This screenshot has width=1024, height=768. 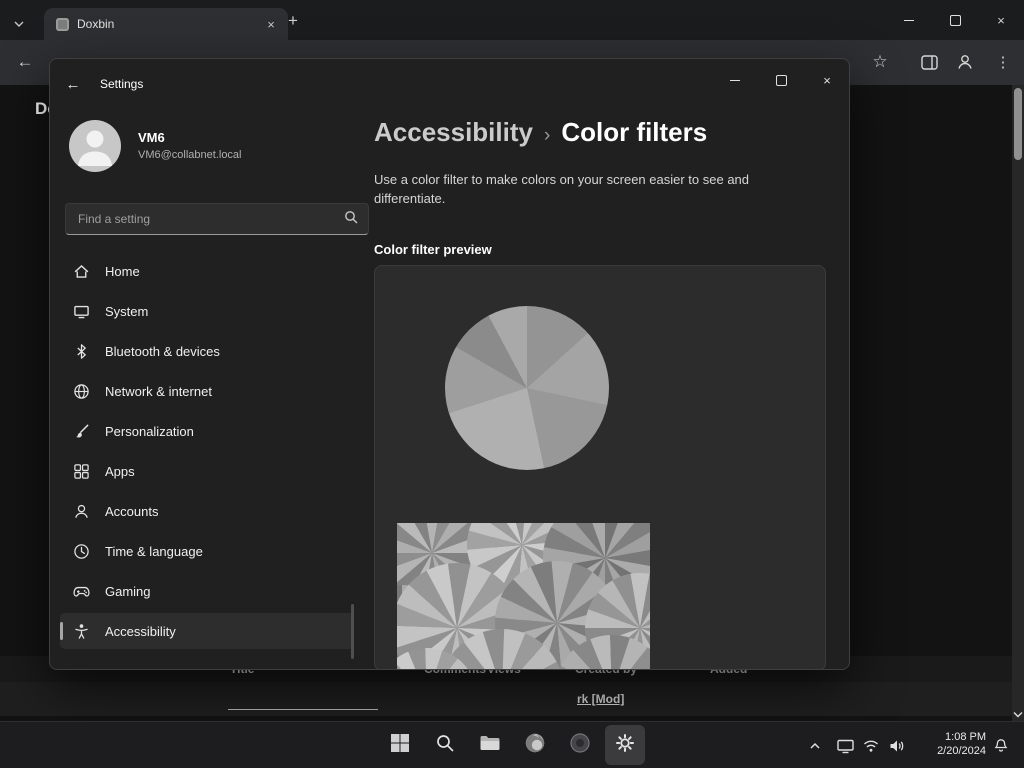 I want to click on sidebar-item-label: Gaming, so click(x=128, y=591).